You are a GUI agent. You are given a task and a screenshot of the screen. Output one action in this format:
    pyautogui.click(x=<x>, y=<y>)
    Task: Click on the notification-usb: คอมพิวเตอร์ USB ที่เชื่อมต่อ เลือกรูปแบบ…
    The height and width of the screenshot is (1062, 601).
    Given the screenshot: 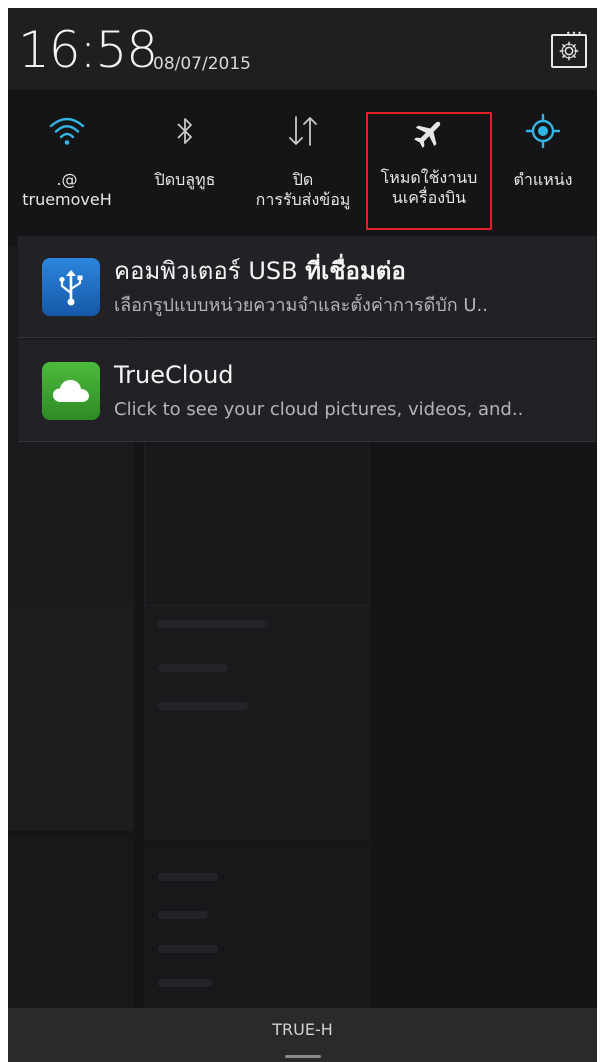 What is the action you would take?
    pyautogui.click(x=307, y=287)
    